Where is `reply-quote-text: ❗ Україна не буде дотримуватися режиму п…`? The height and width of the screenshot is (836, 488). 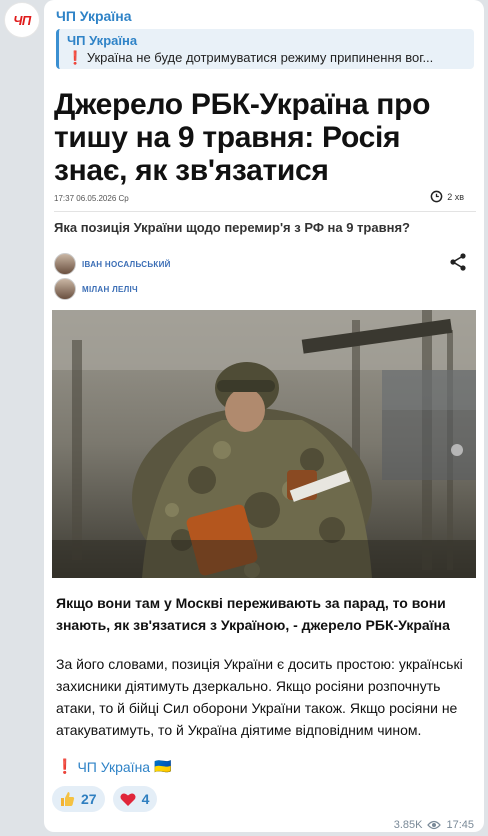
reply-quote-text: ❗ Україна не буде дотримуватися режиму п… is located at coordinates (266, 58).